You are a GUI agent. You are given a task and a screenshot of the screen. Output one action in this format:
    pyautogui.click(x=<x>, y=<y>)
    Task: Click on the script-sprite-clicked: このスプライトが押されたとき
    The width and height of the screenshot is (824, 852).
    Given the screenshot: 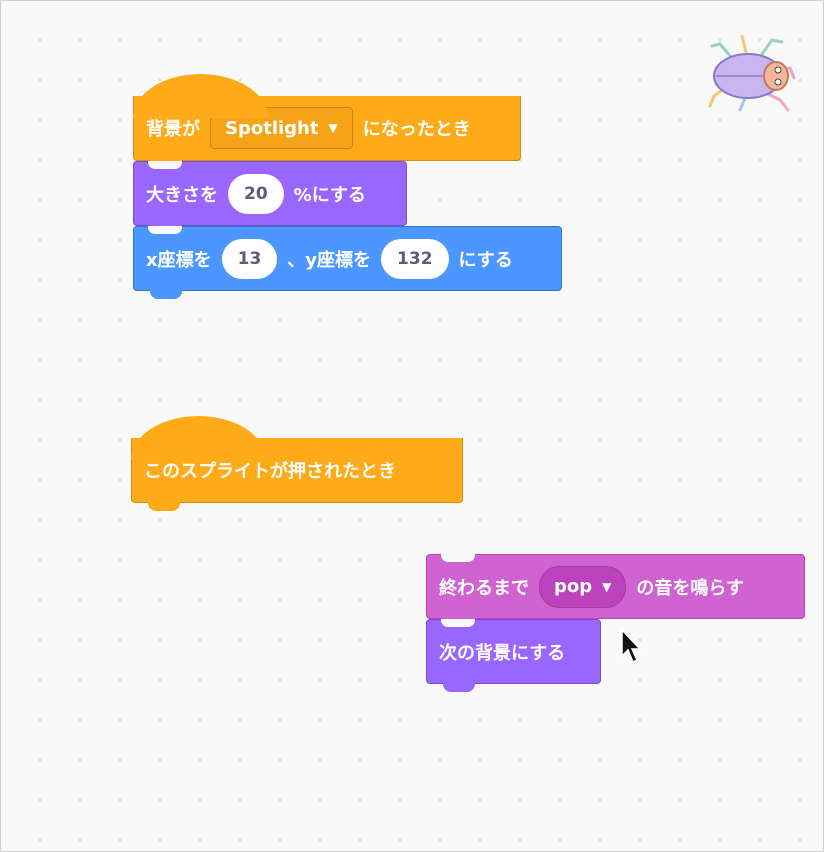 What is the action you would take?
    pyautogui.click(x=297, y=463)
    